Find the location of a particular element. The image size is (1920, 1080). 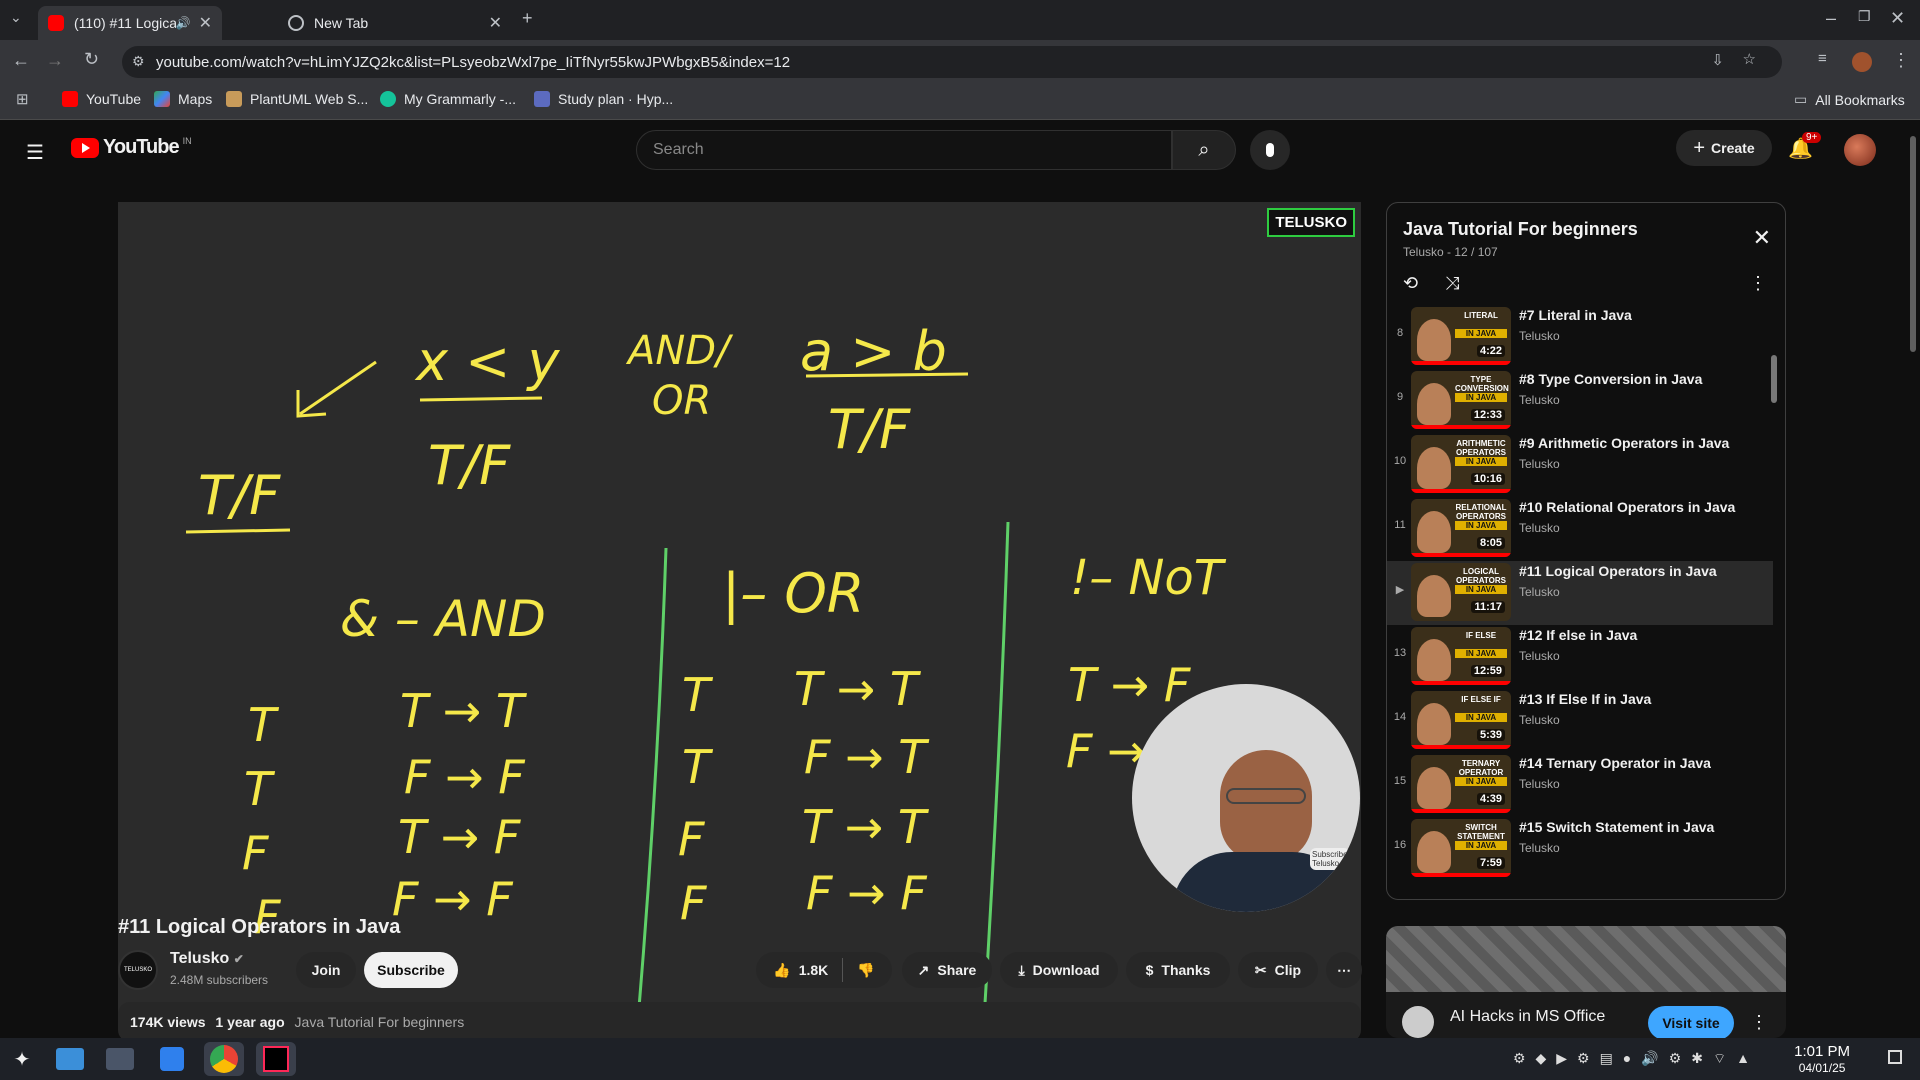

playlist-link: Java Tutorial For beginners is located at coordinates (380, 1022).